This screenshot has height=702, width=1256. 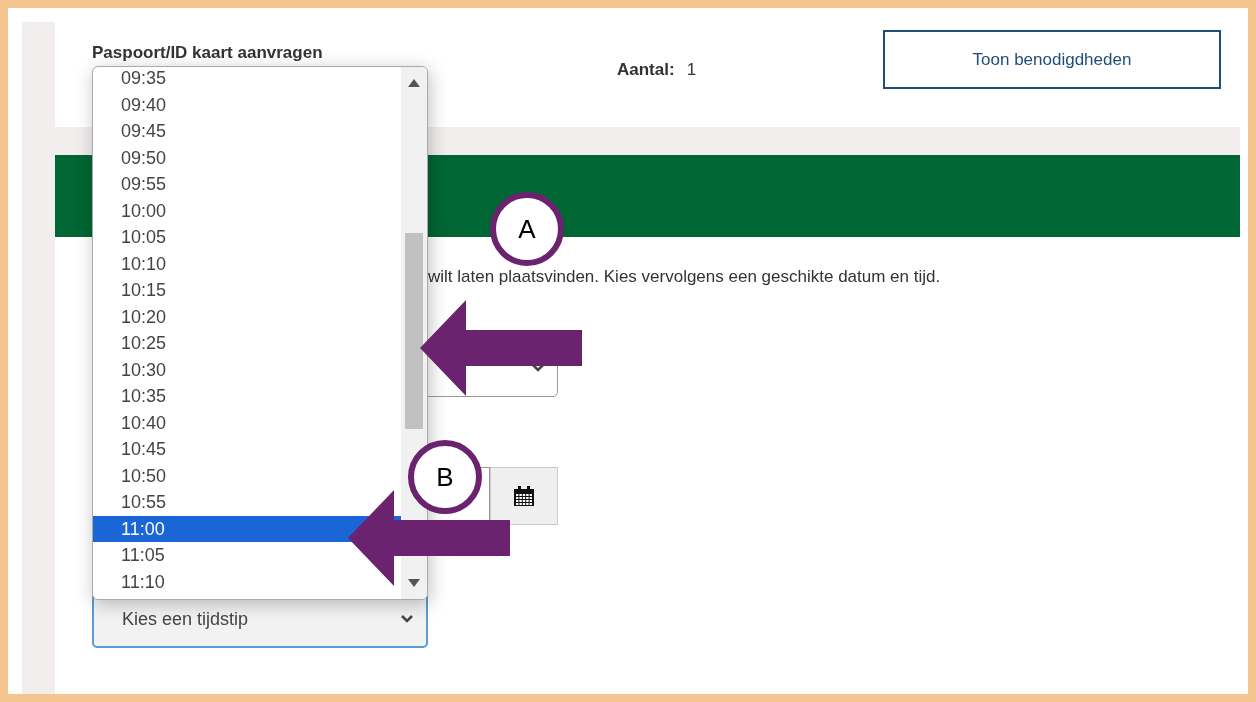 I want to click on scroll-up-icon, so click(x=414, y=83).